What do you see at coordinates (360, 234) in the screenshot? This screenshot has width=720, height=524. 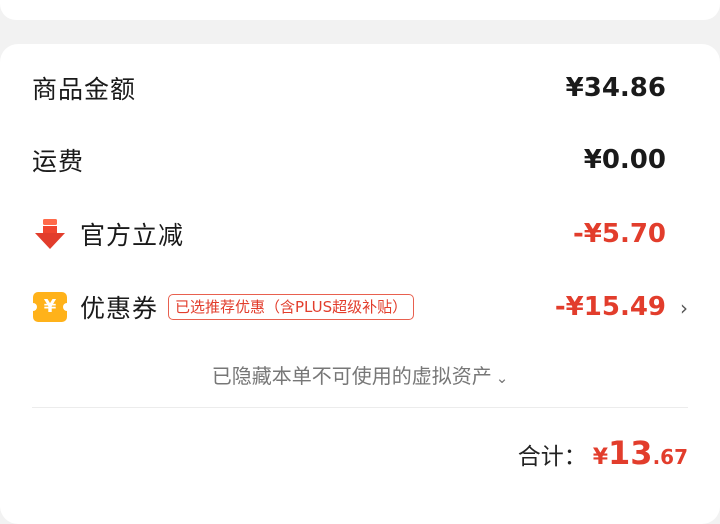 I see `row-official-discount: 官方立减 -¥5.70` at bounding box center [360, 234].